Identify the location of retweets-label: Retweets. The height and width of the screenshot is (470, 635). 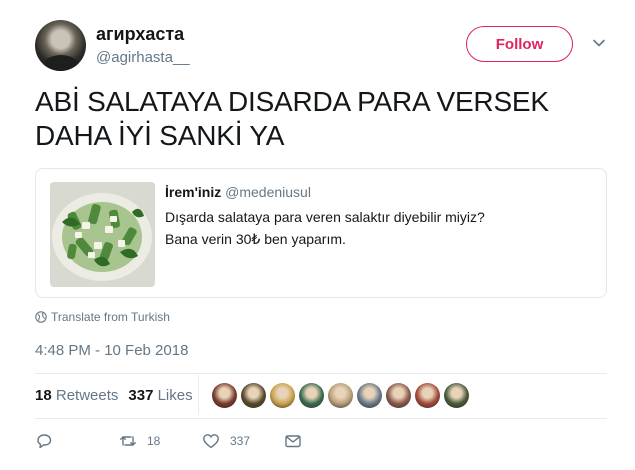
(87, 395).